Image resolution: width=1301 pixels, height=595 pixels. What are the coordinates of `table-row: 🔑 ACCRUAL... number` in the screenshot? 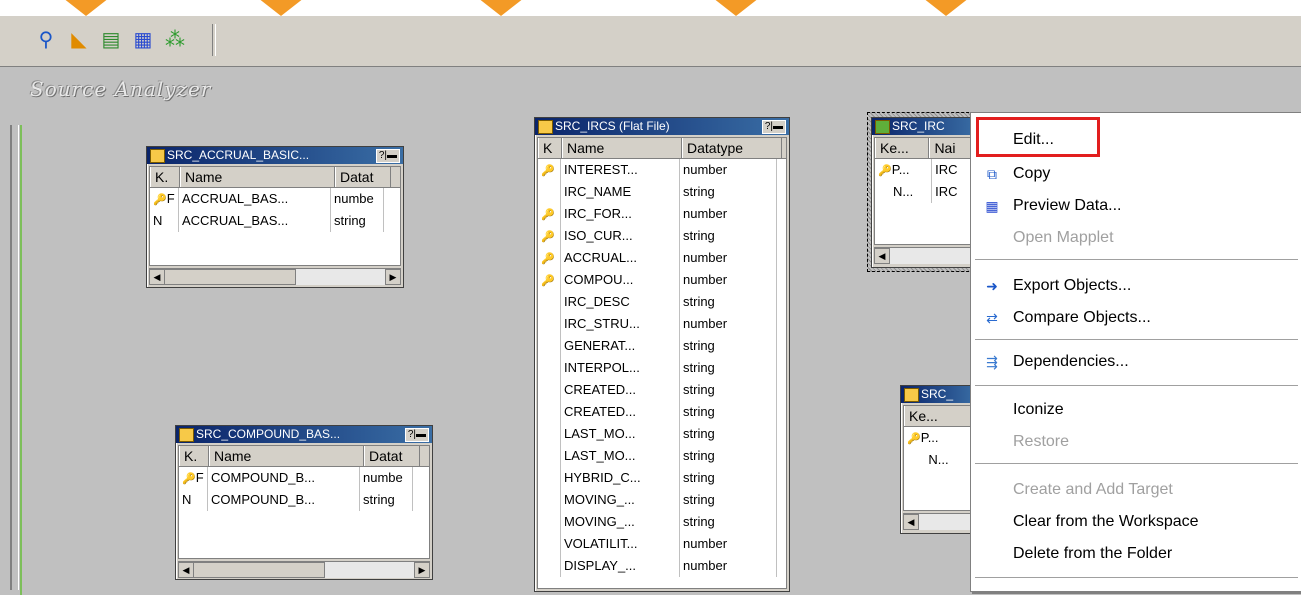 It's located at (662, 258).